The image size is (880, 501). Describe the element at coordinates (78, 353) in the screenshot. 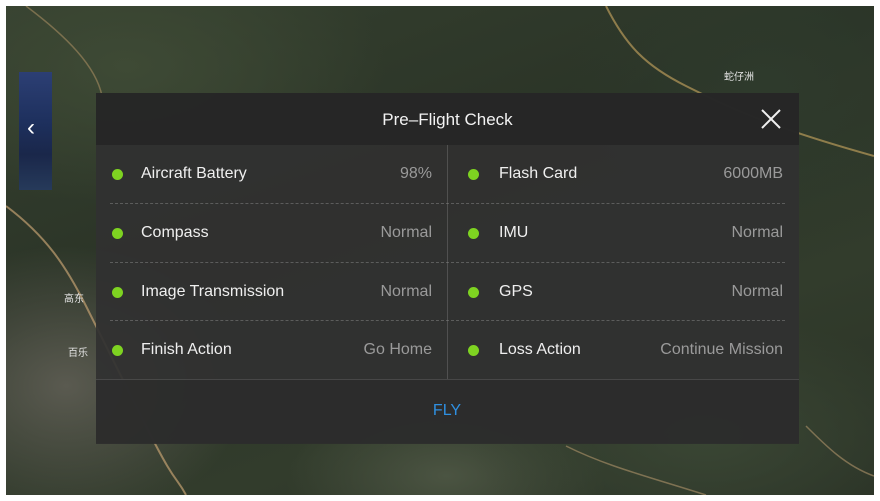

I see `map-place-label: 百乐` at that location.